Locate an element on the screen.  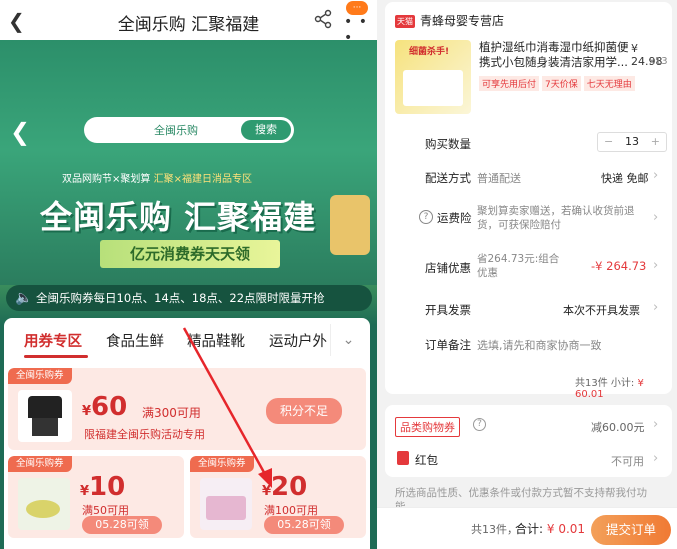
delivery-label: 配送方式 is located at coordinates (448, 178).